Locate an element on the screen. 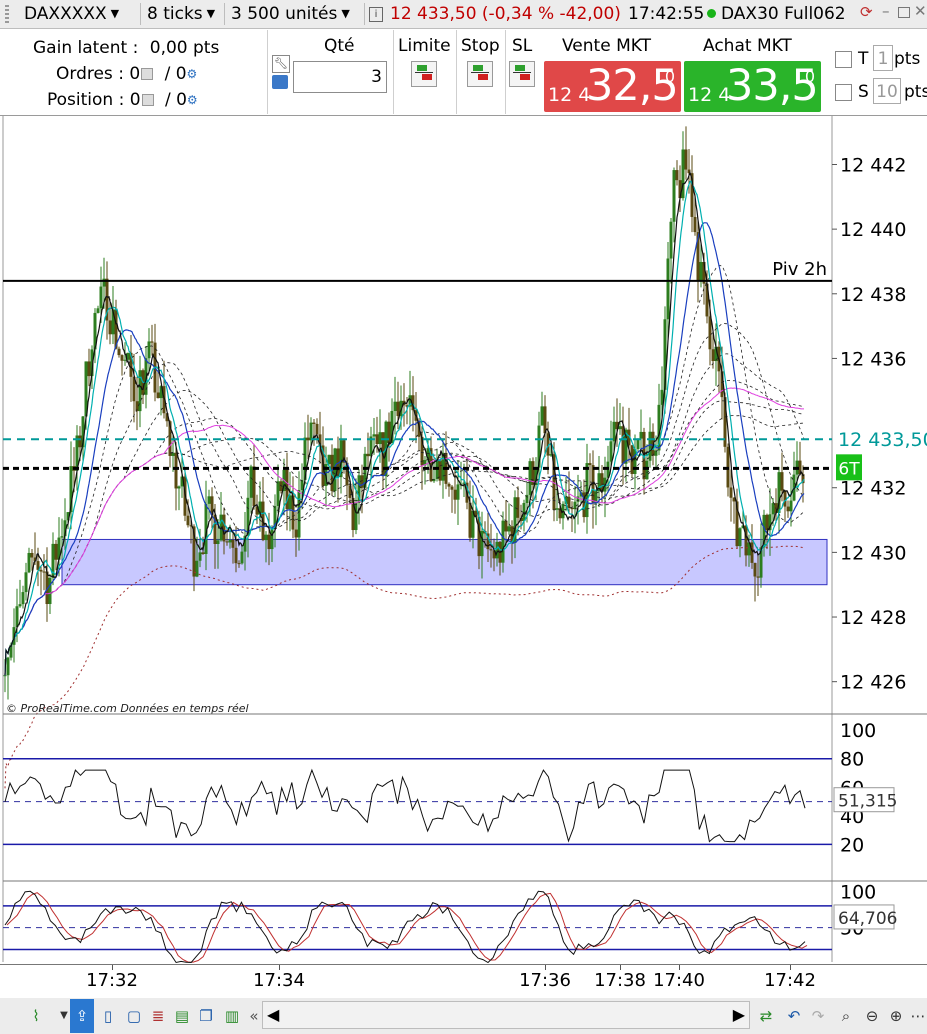  instrument-select: DAXXXXX ▼ is located at coordinates (69, 14).